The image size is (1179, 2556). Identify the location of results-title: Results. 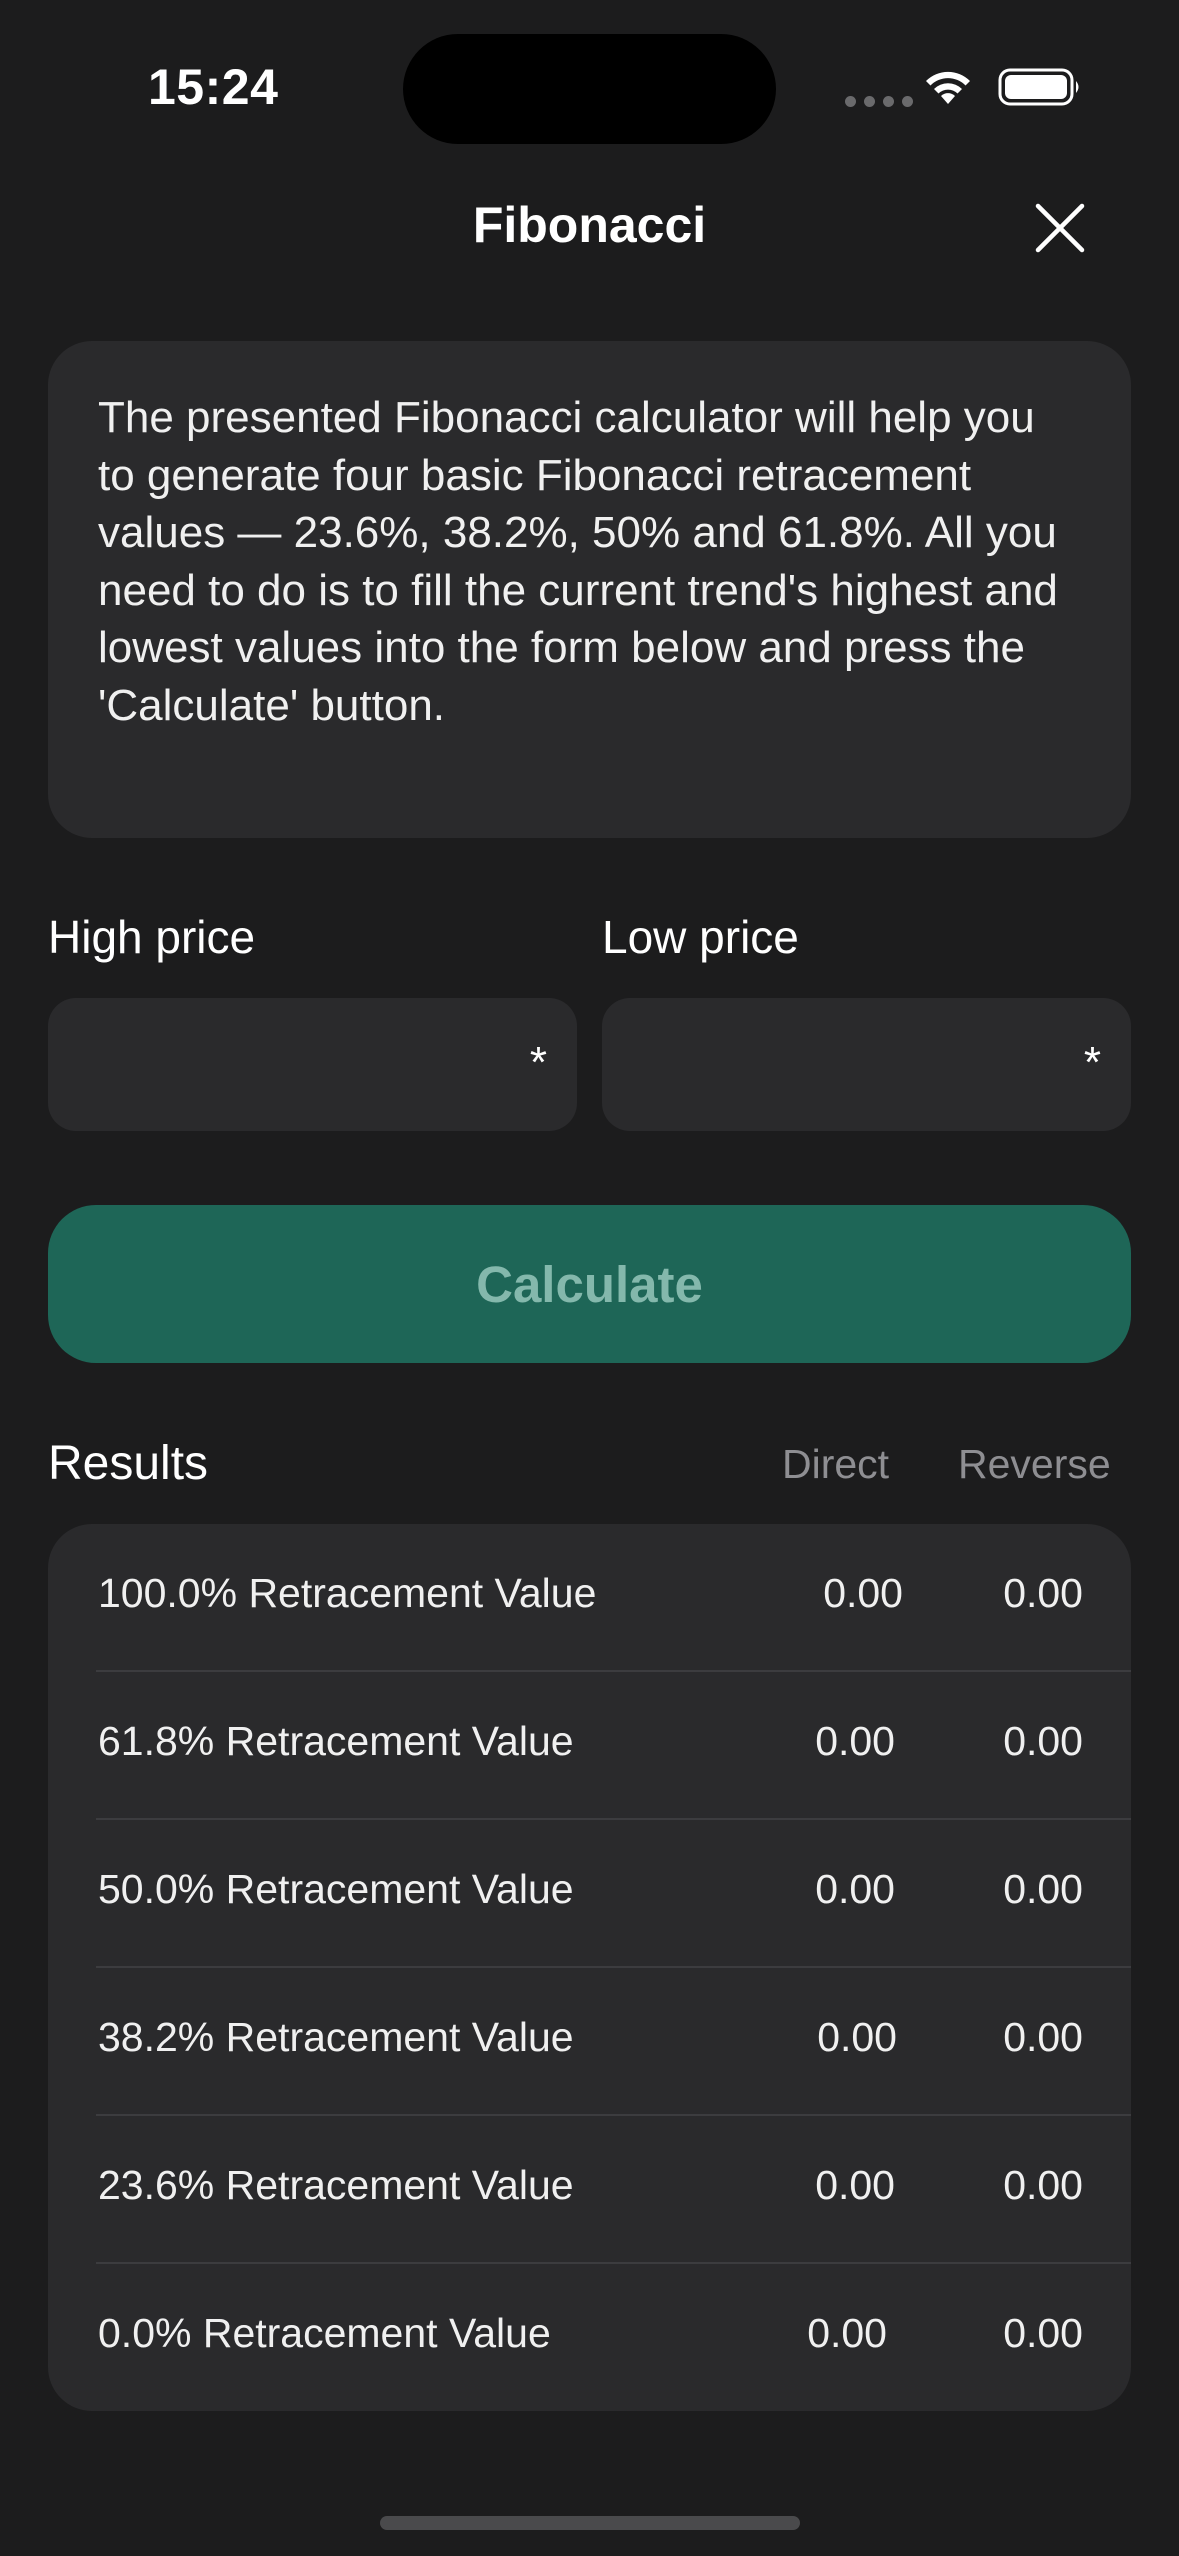
(128, 1463).